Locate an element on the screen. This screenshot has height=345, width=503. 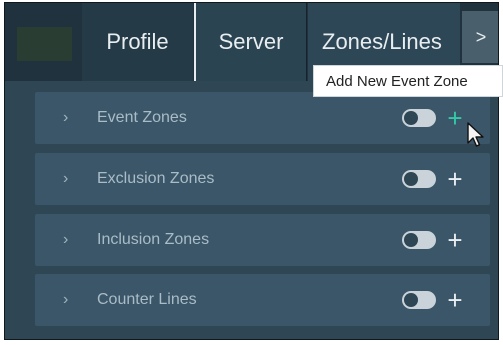
zone-row-exclusion-zones: › Exclusion Zones + is located at coordinates (262, 179).